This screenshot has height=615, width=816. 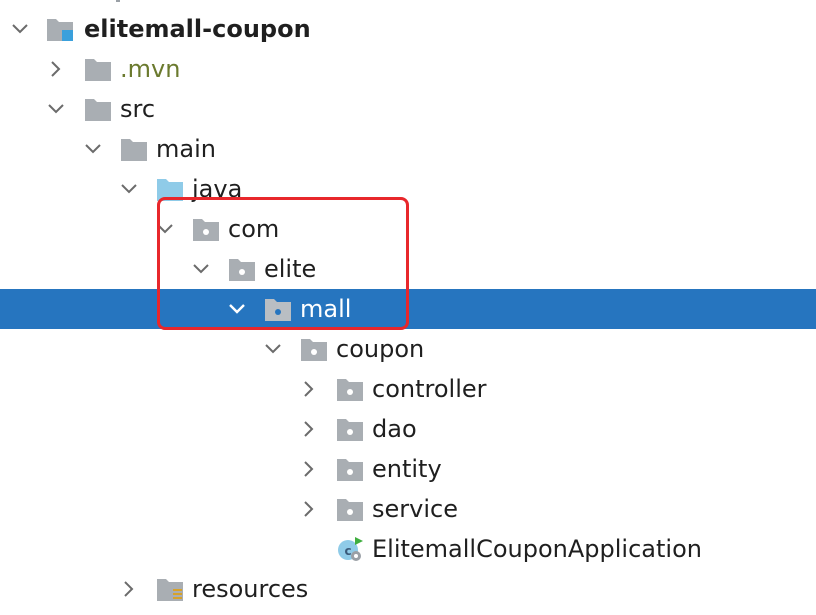 I want to click on tree-item-label: coupon, so click(x=380, y=349).